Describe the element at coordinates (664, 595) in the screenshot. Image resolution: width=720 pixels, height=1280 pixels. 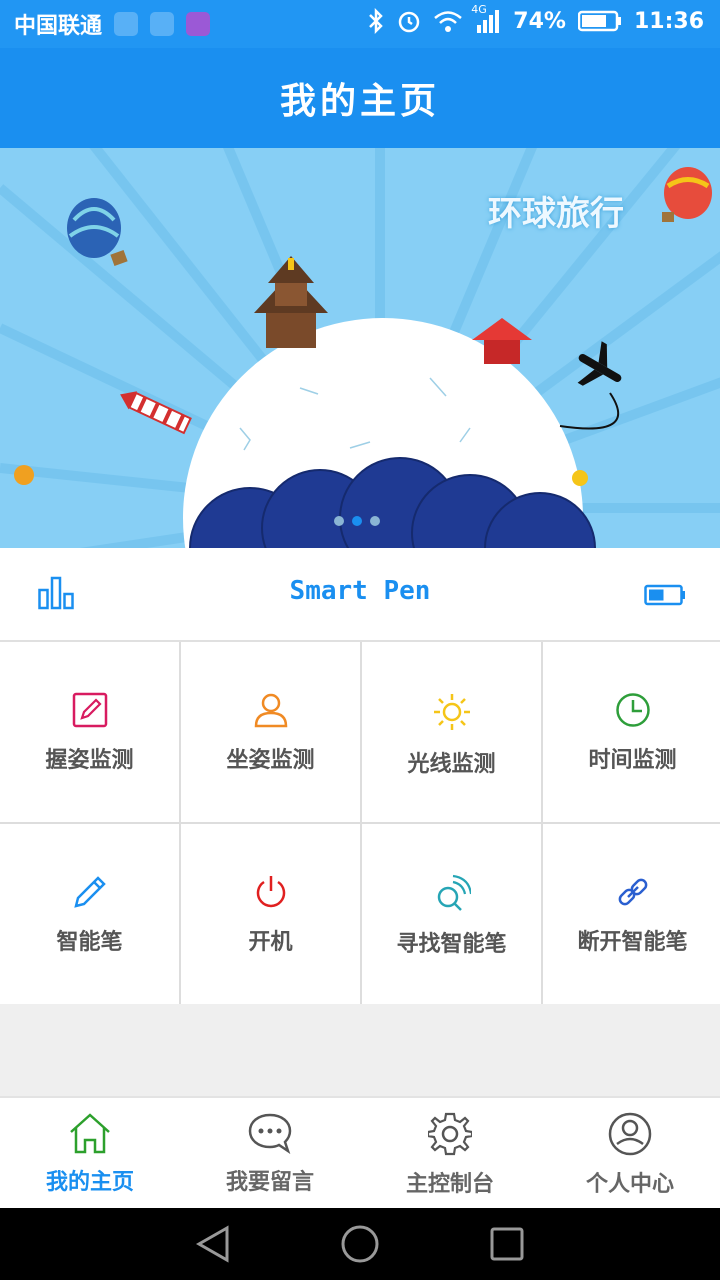
I see `battery-icon` at that location.